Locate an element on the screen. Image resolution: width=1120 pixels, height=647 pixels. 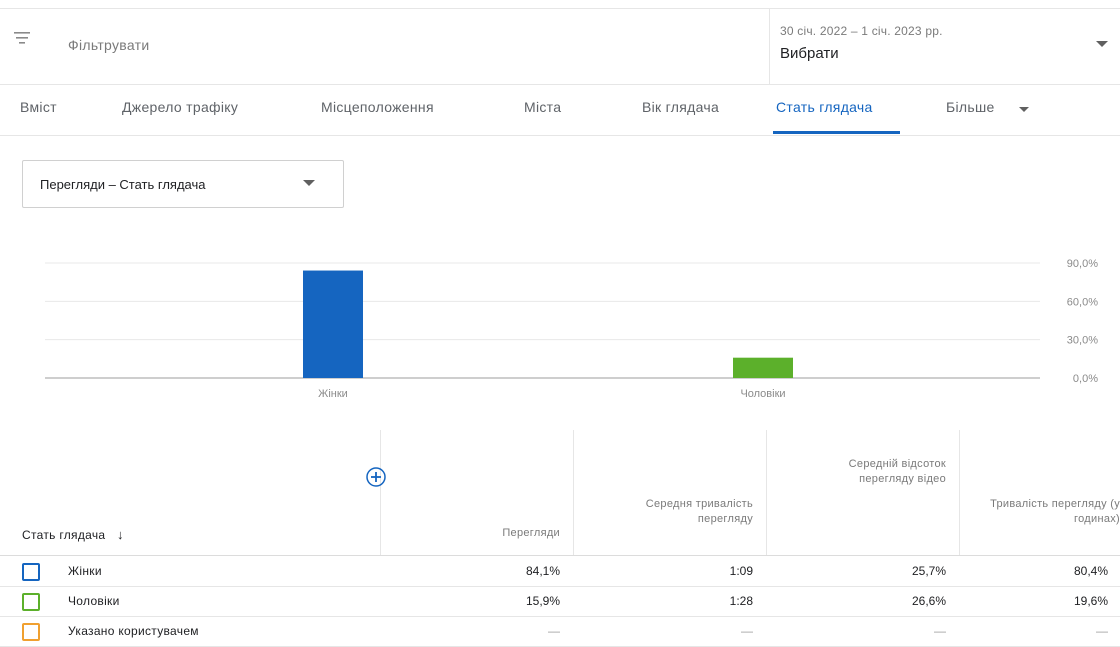
dropdown-chevron-icon is located at coordinates (309, 183).